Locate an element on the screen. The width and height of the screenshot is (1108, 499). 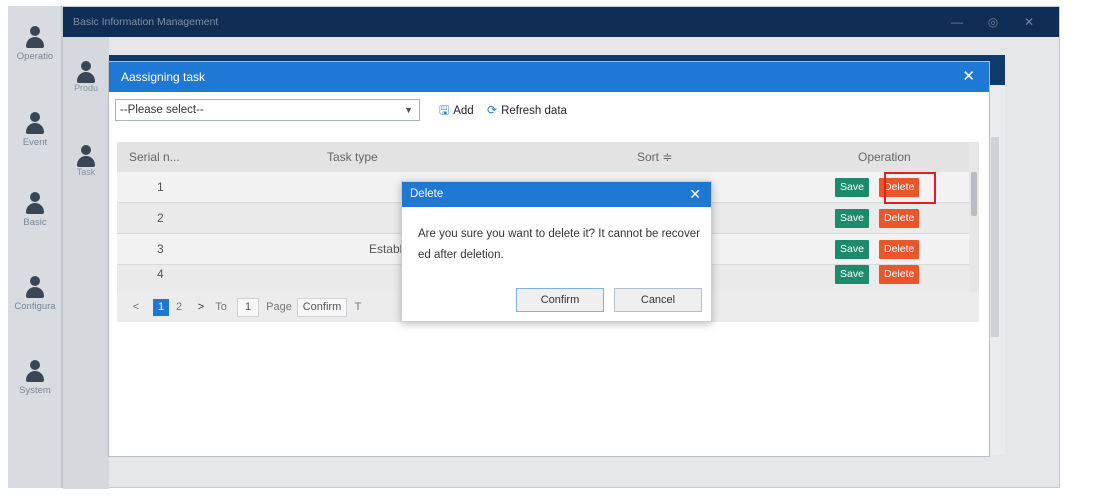
page-button-1: 1 is located at coordinates (161, 307).